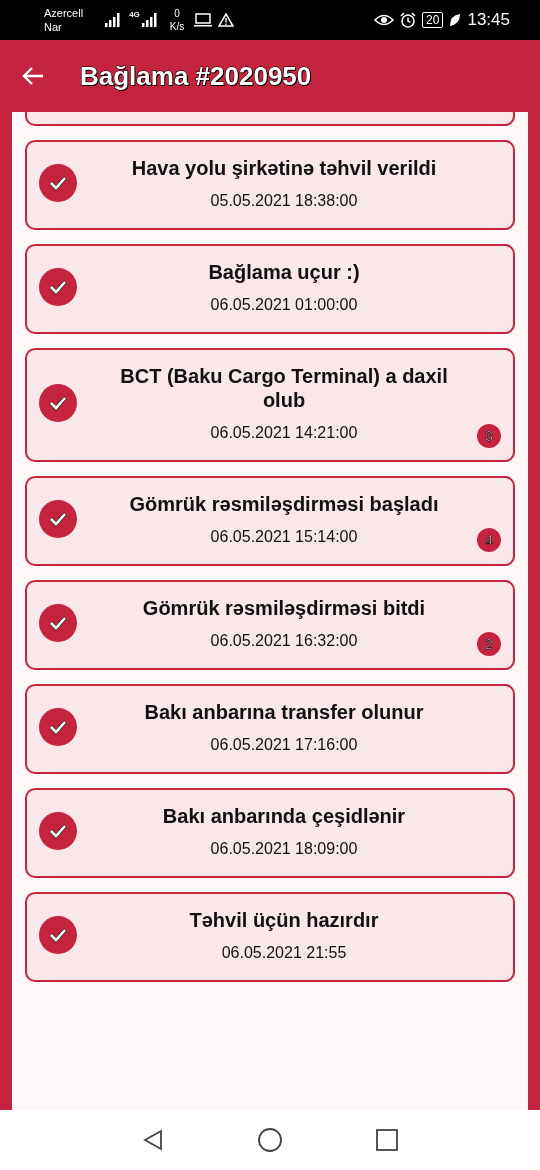 Image resolution: width=540 pixels, height=1170 pixels. What do you see at coordinates (433, 20) in the screenshot?
I see `battery-indicator: 20` at bounding box center [433, 20].